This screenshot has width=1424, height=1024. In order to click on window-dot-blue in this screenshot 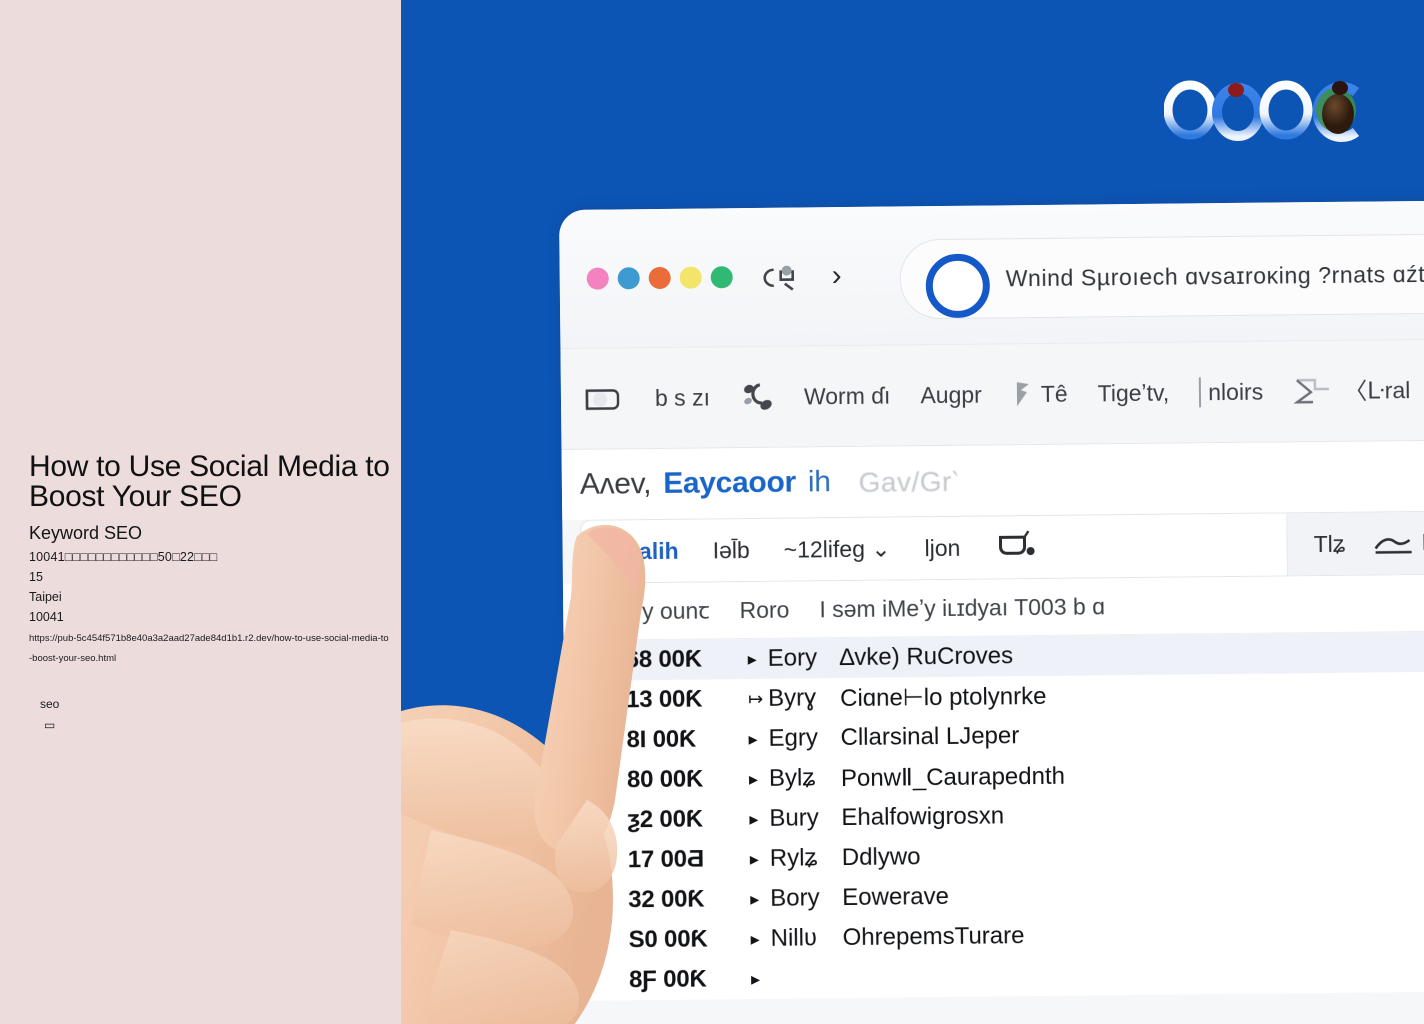, I will do `click(628, 278)`.